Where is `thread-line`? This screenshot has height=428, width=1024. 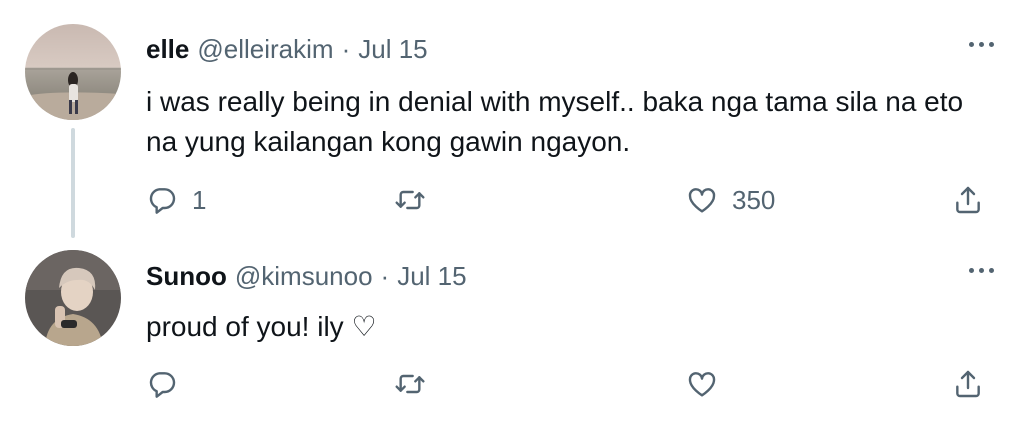 thread-line is located at coordinates (73, 183).